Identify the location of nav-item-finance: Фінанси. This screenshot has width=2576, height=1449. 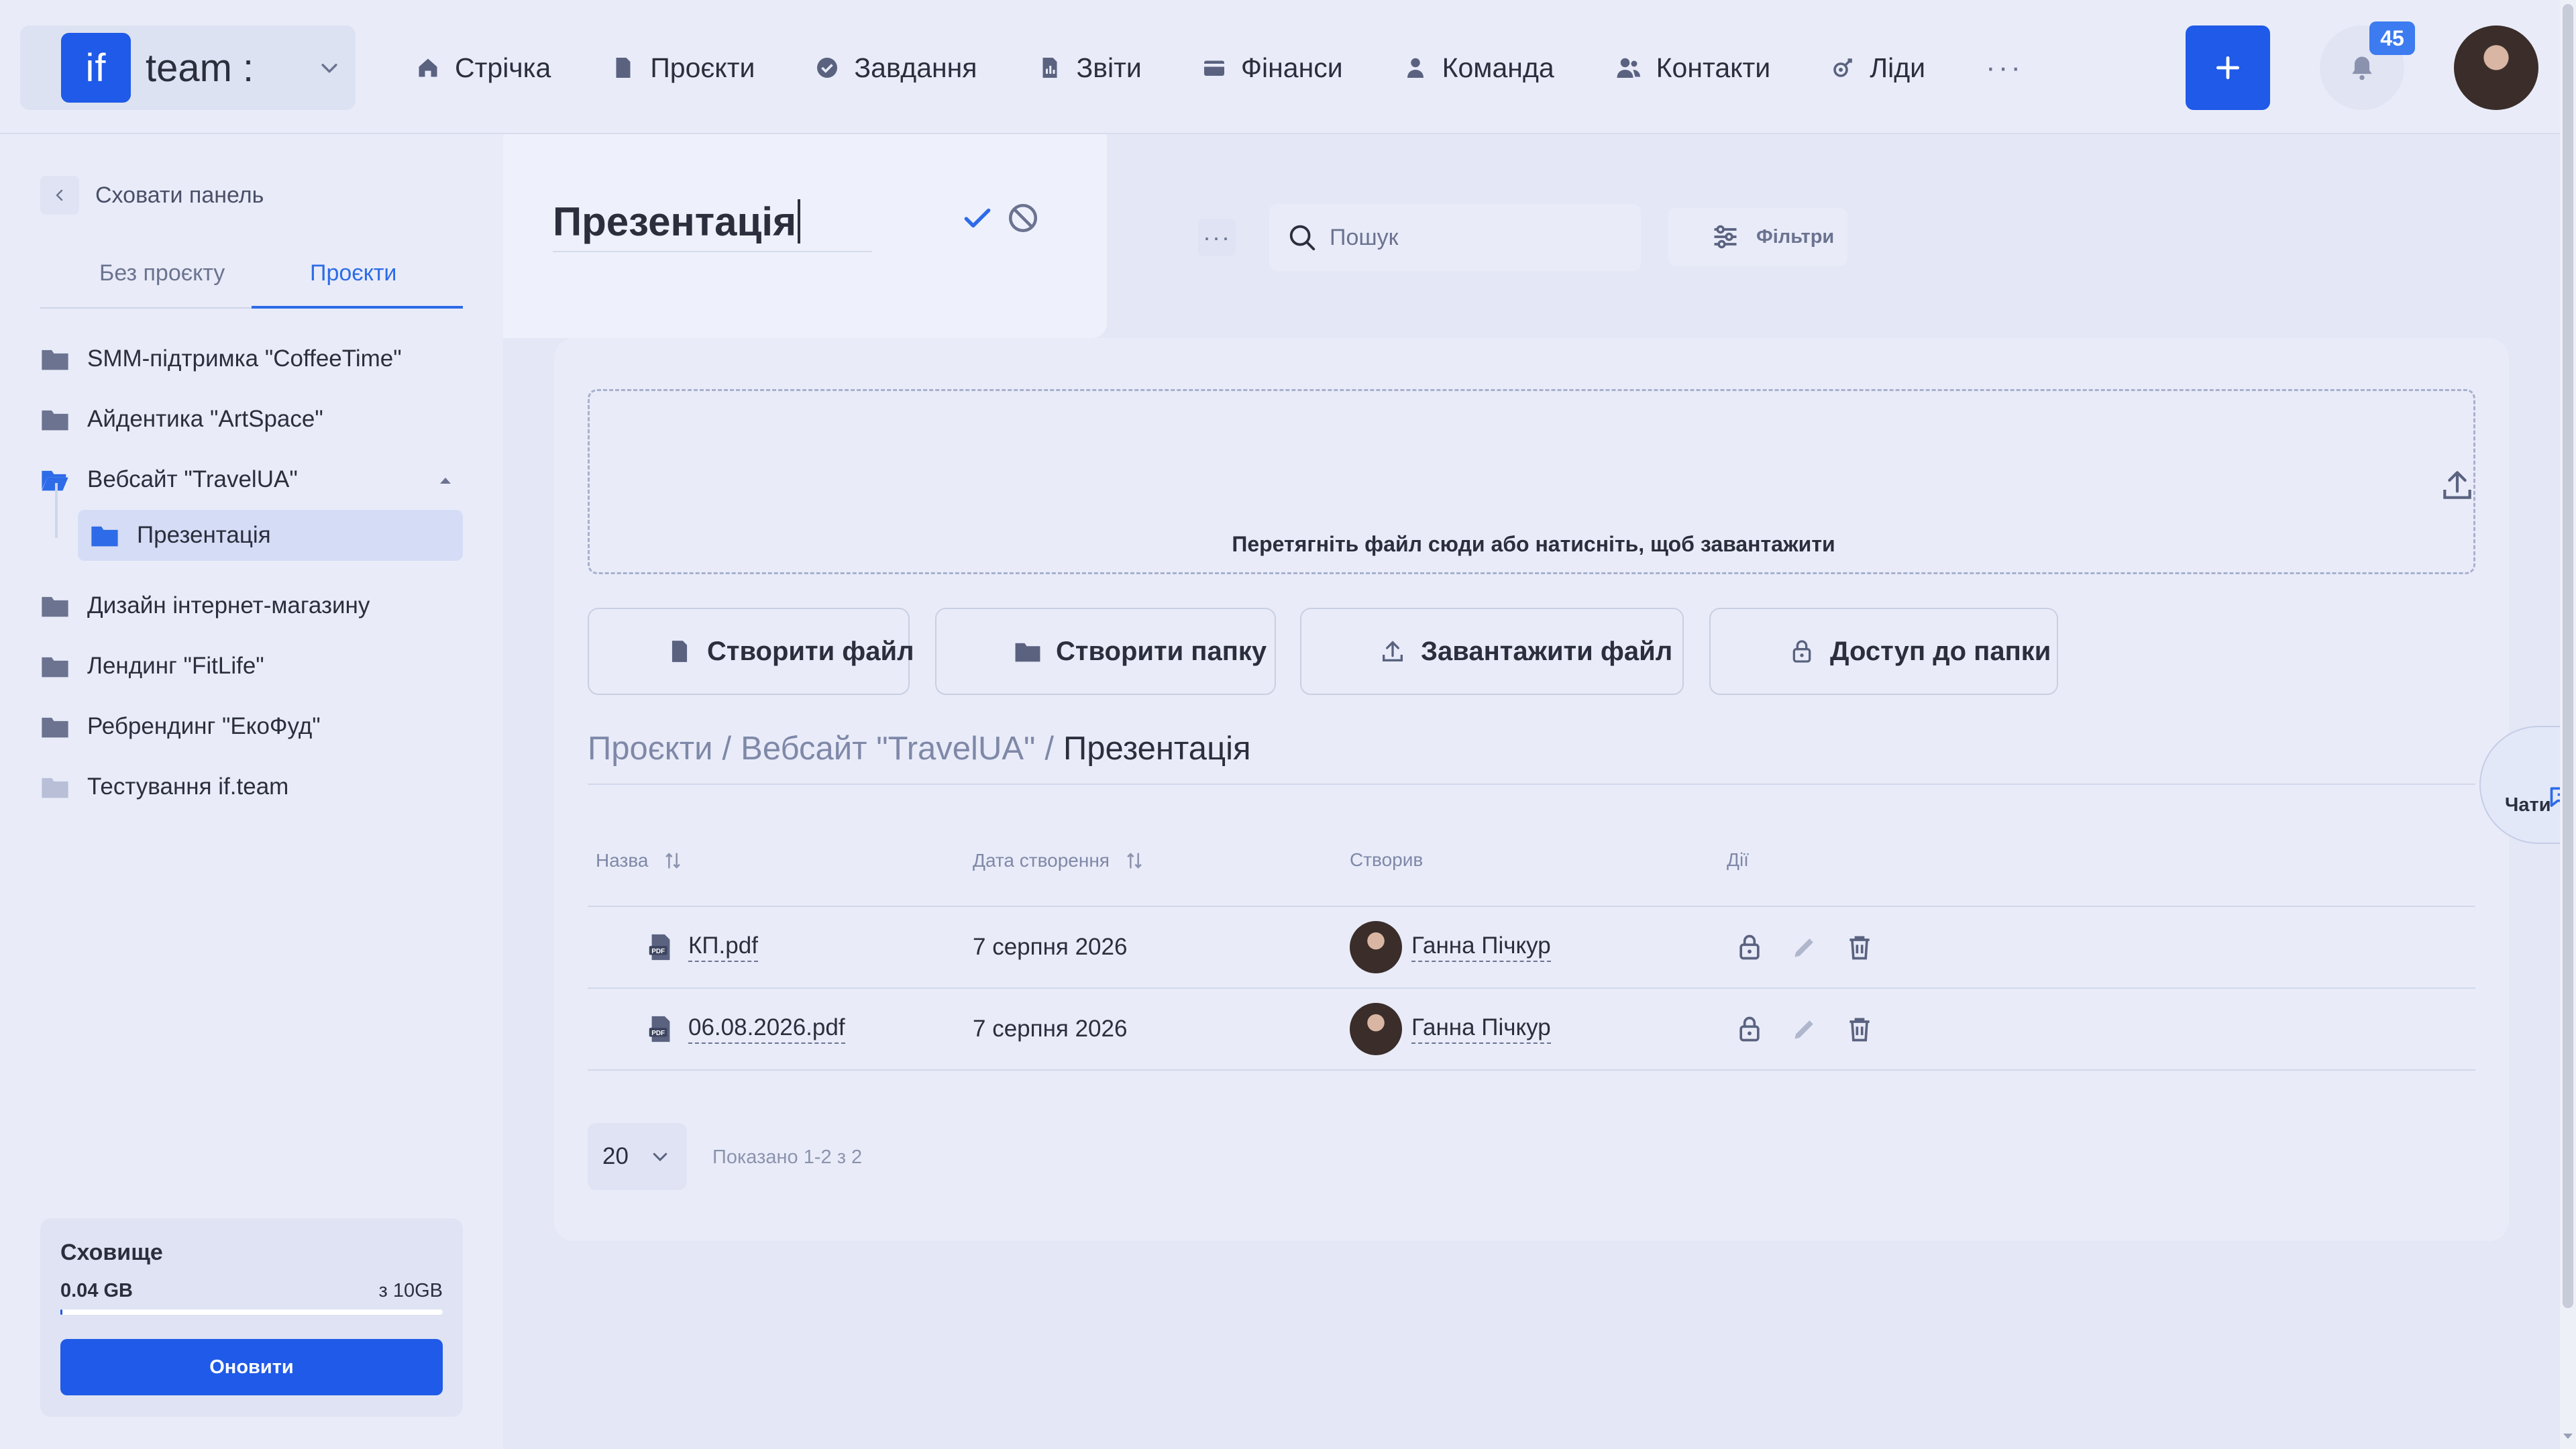
(1272, 68).